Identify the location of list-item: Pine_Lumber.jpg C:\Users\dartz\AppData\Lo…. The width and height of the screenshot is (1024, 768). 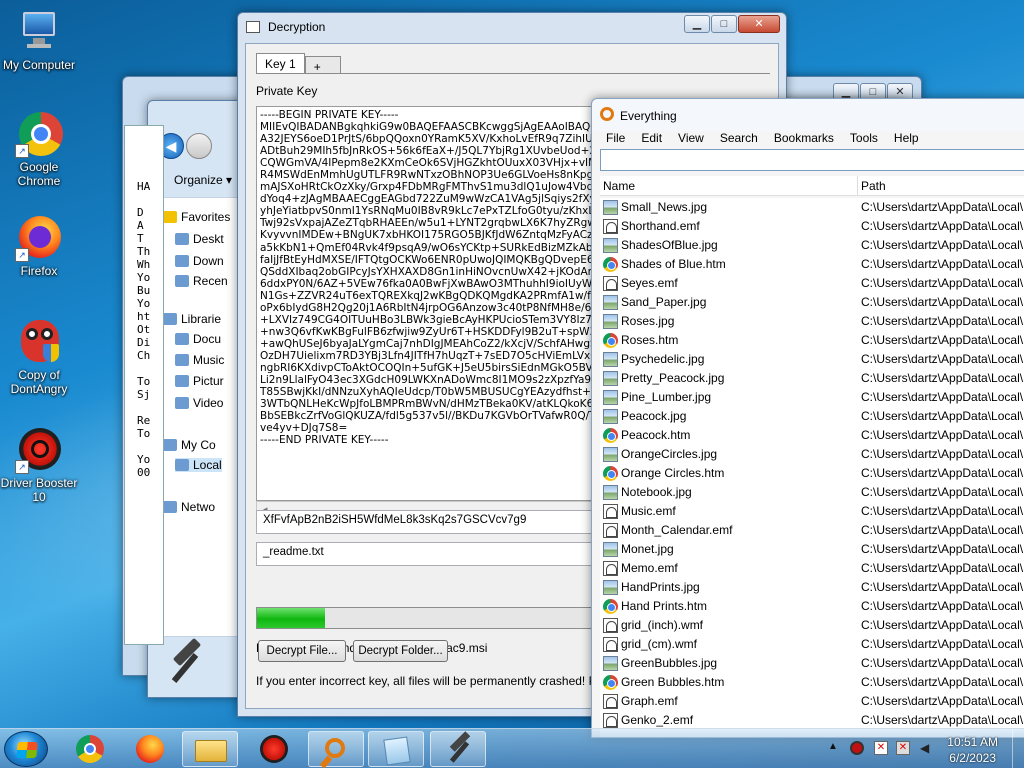
(812, 397).